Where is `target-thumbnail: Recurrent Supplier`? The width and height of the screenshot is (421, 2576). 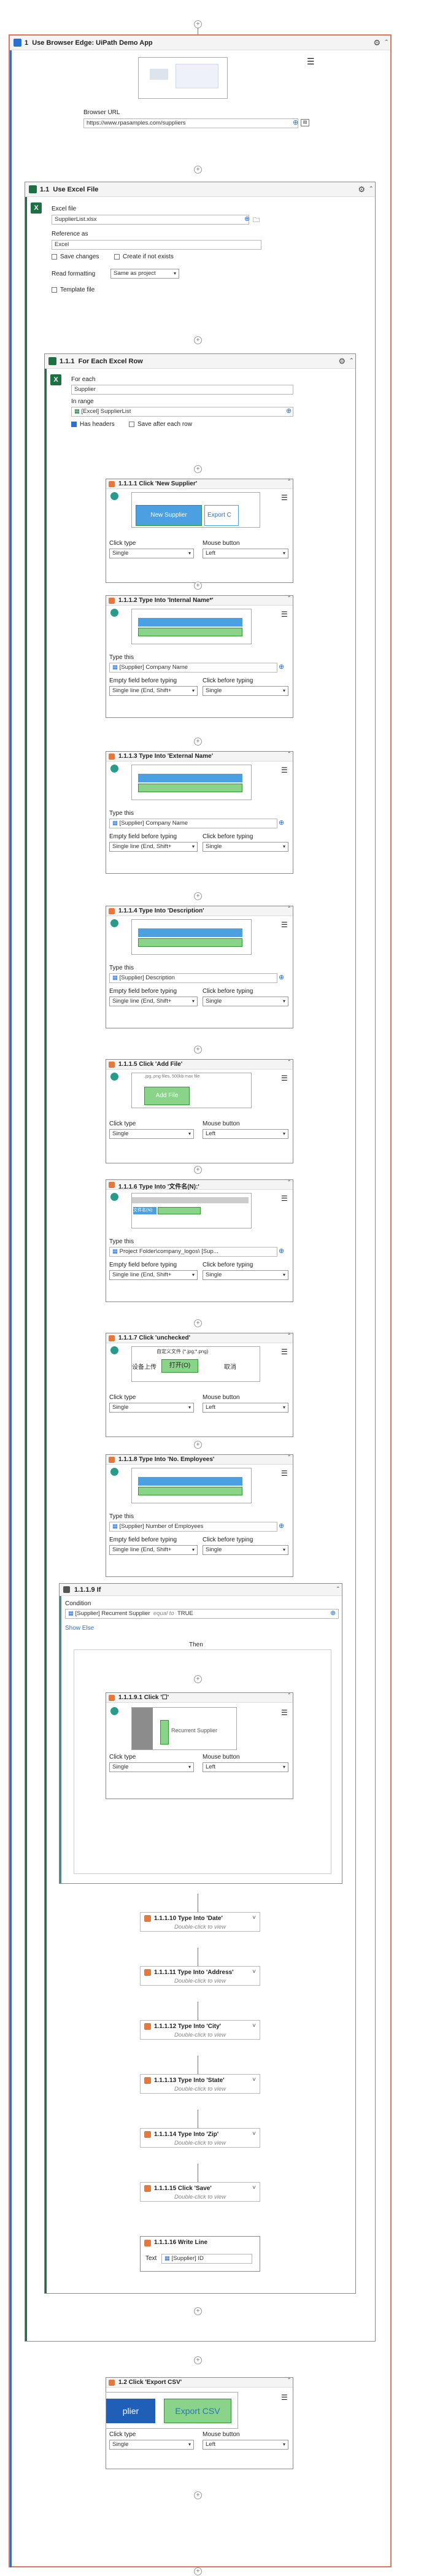
target-thumbnail: Recurrent Supplier is located at coordinates (184, 1728).